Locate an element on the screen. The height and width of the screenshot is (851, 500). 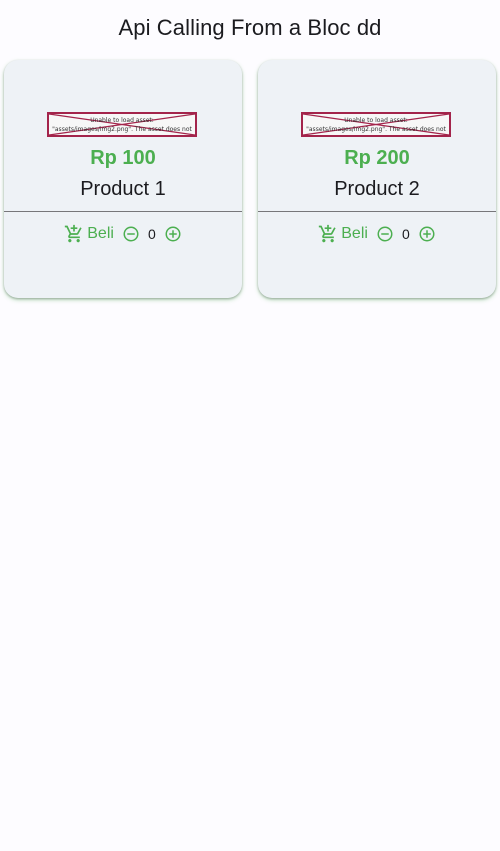
page-title: Api Calling From a Bloc dd is located at coordinates (250, 27).